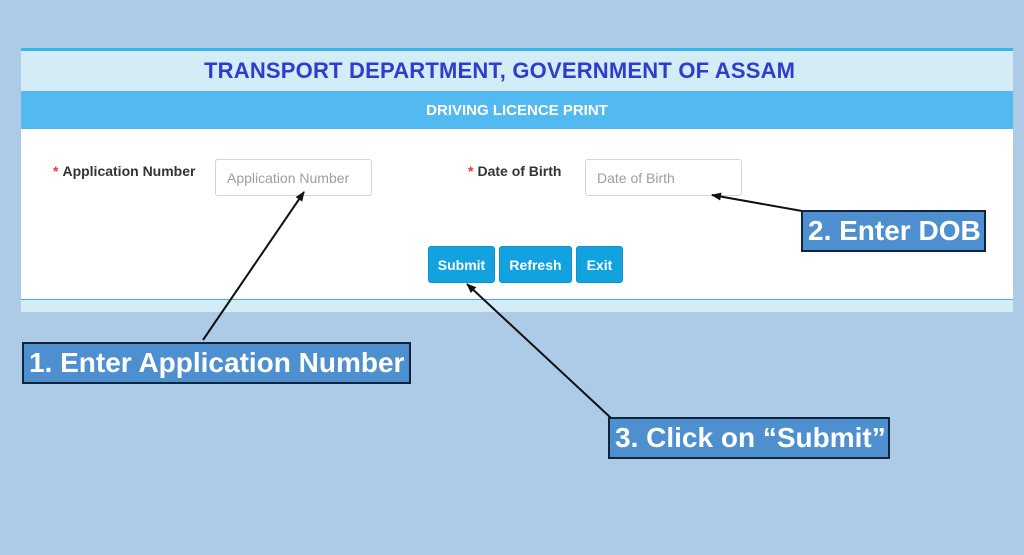 The height and width of the screenshot is (555, 1024). I want to click on application-number-label: * Application Number, so click(124, 171).